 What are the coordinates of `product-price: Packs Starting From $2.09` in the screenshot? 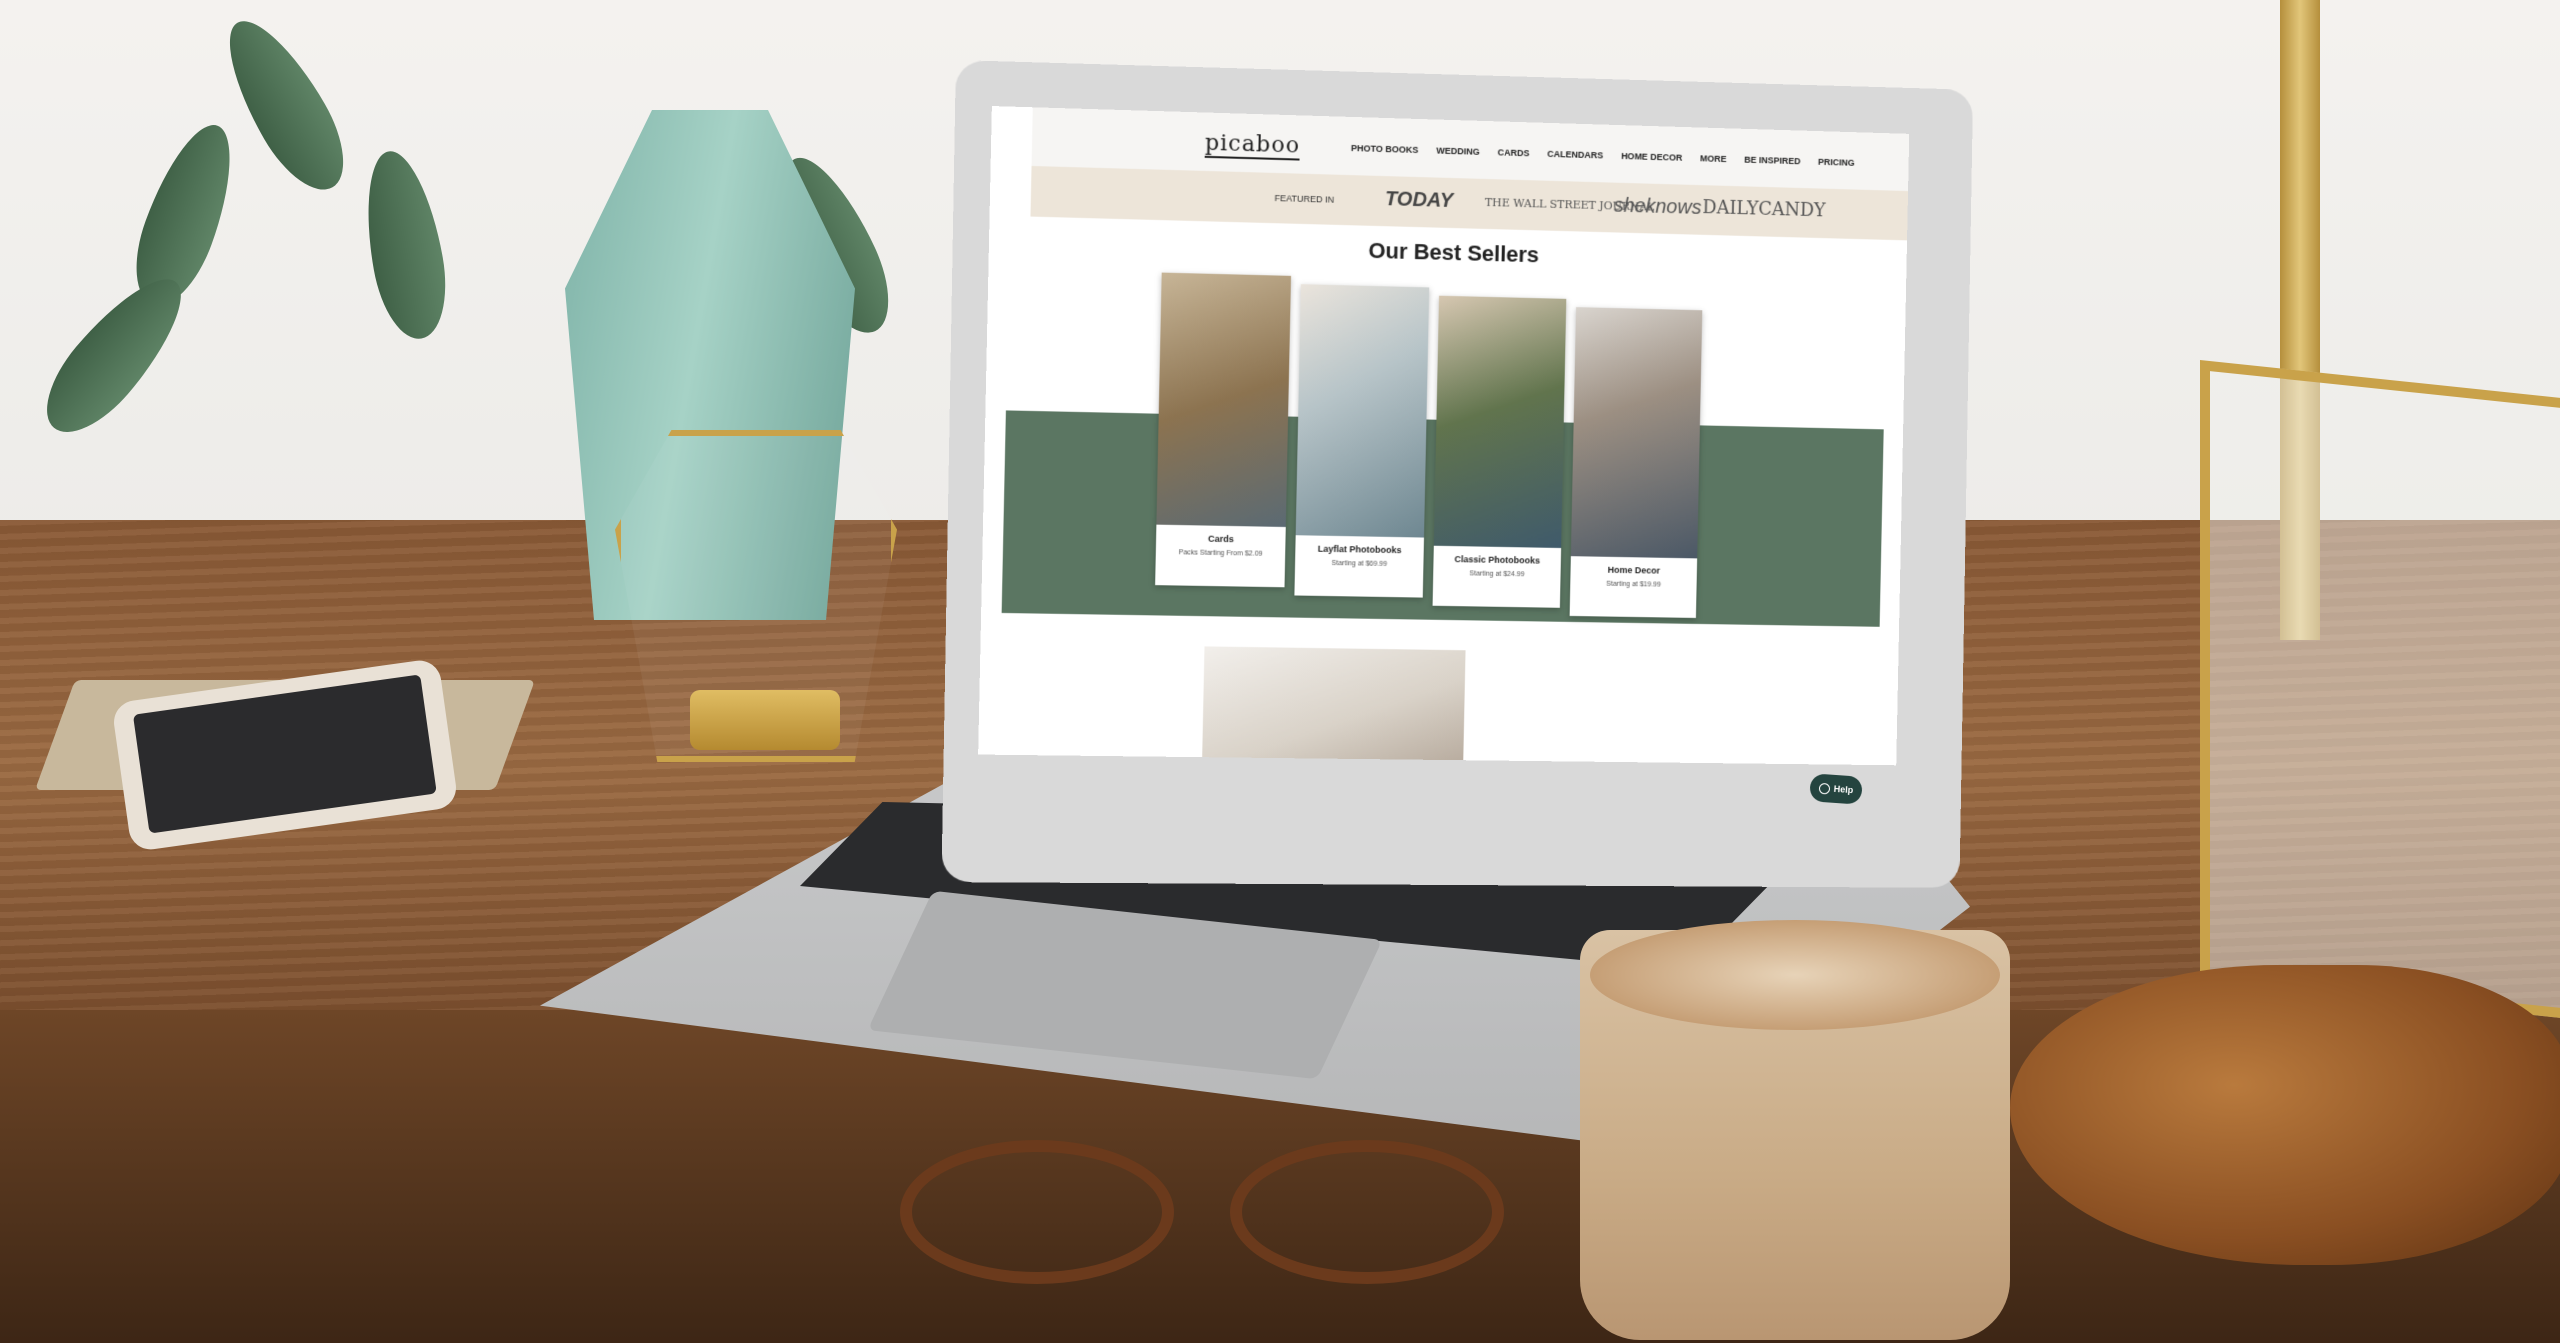 It's located at (1220, 553).